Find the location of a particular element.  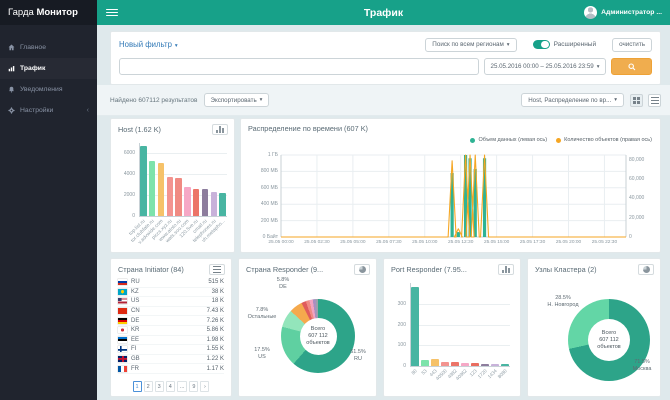

flag-cn-icon is located at coordinates (122, 311).